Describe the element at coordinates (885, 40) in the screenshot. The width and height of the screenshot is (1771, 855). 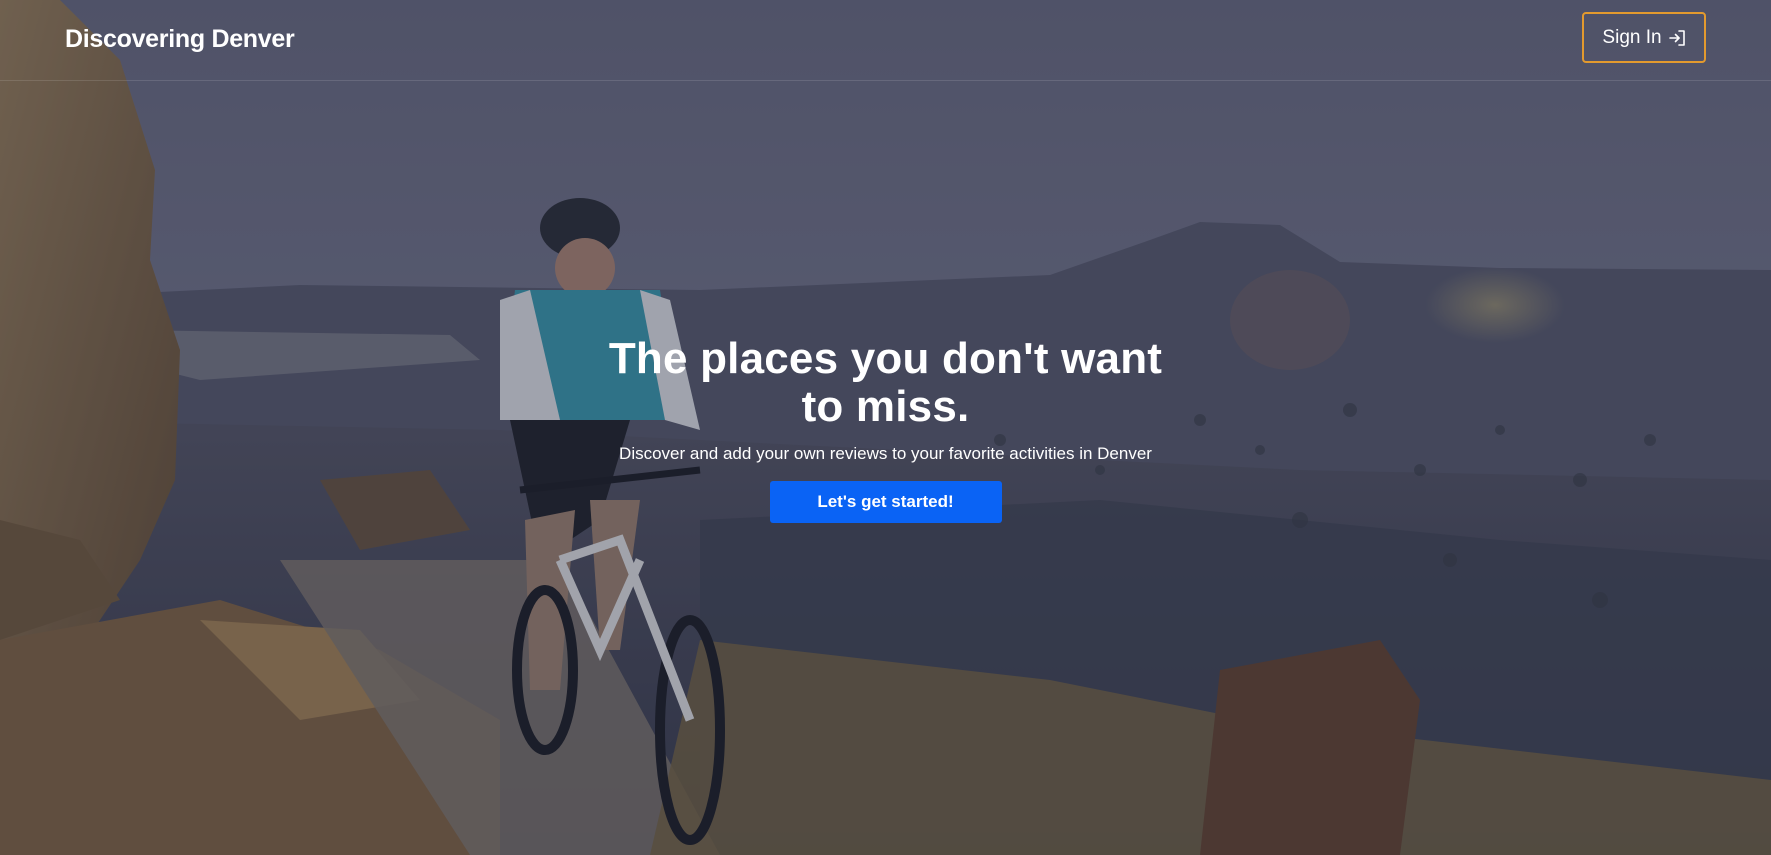
I see `navbar: Discovering Denver Sign In` at that location.